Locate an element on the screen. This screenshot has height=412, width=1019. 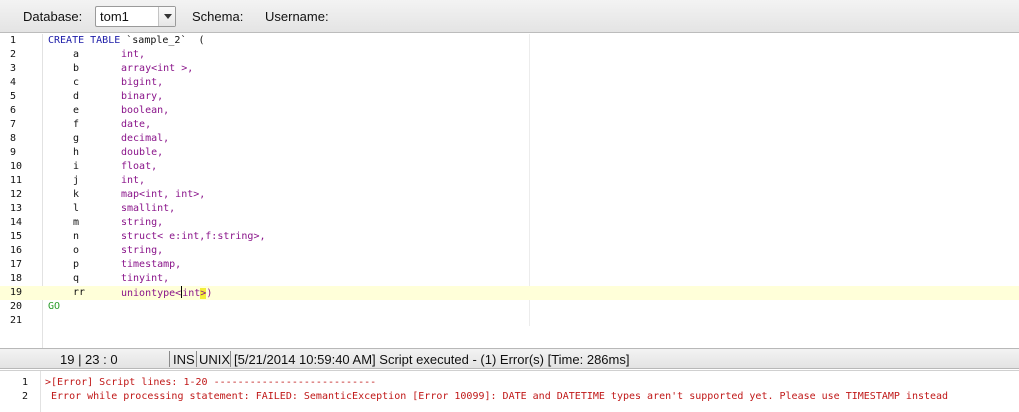
column-type: tinyint, is located at coordinates (145, 278).